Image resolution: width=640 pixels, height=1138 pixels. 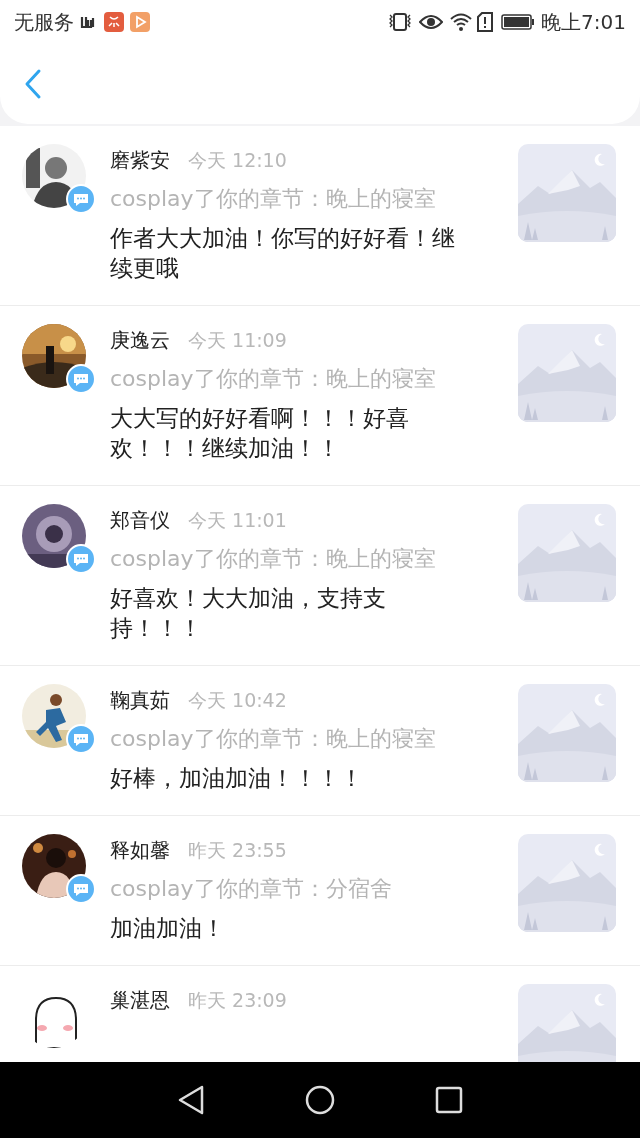 I want to click on user-name: 释如馨, so click(x=140, y=850).